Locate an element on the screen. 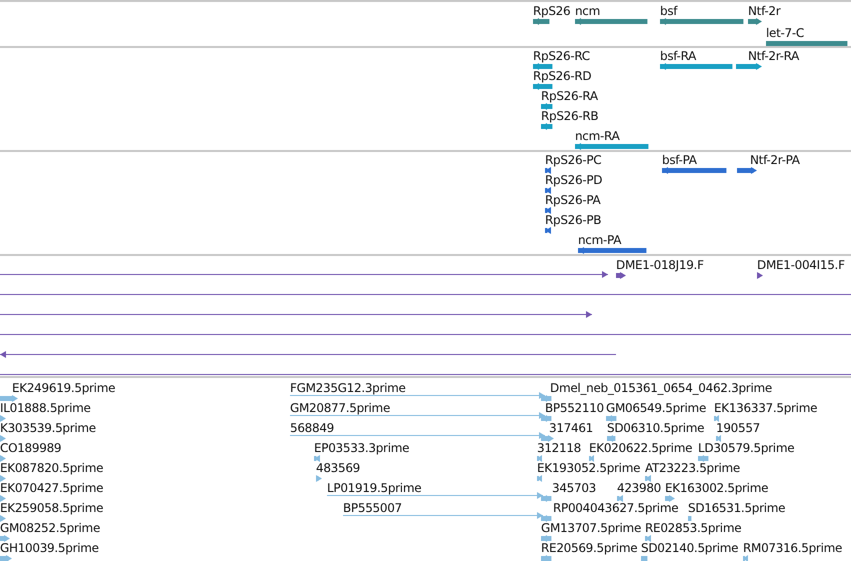  feature-label: bsf-PA is located at coordinates (679, 160).